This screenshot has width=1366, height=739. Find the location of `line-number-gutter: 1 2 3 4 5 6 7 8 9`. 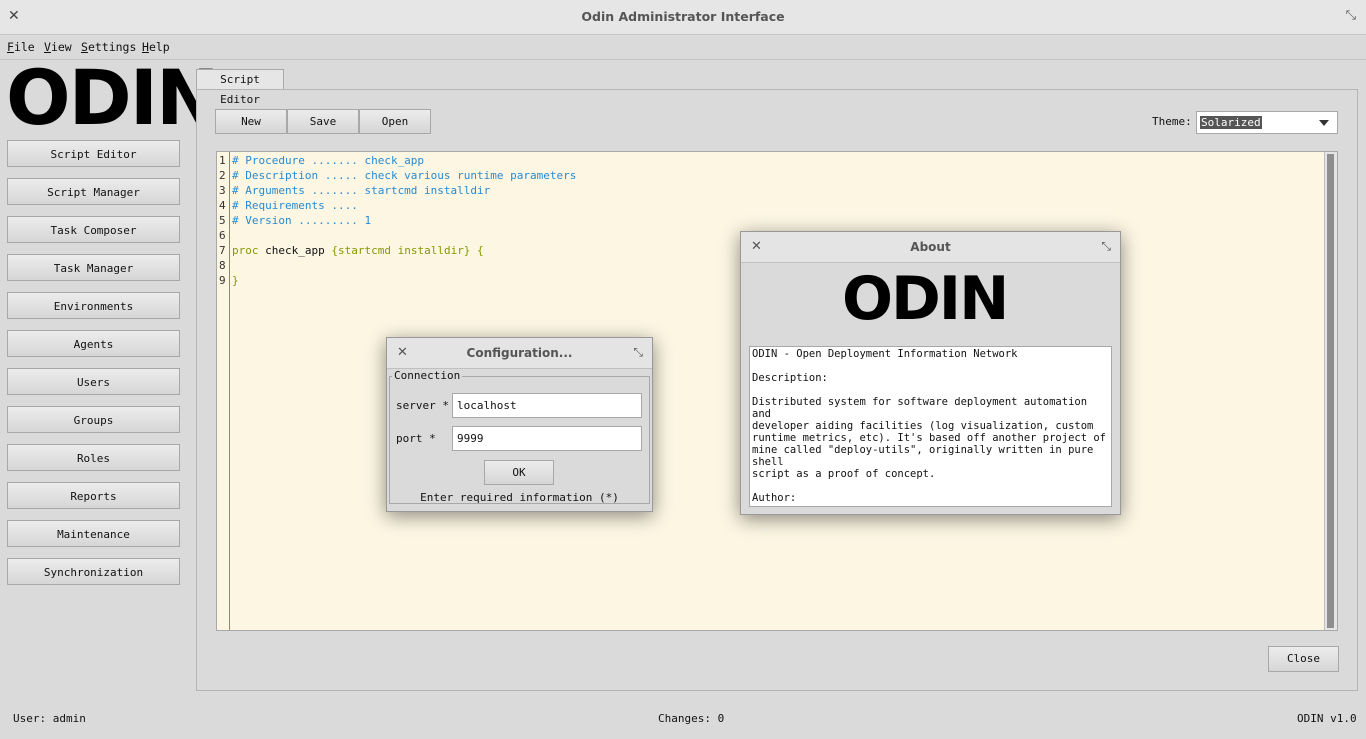

line-number-gutter: 1 2 3 4 5 6 7 8 9 is located at coordinates (223, 391).